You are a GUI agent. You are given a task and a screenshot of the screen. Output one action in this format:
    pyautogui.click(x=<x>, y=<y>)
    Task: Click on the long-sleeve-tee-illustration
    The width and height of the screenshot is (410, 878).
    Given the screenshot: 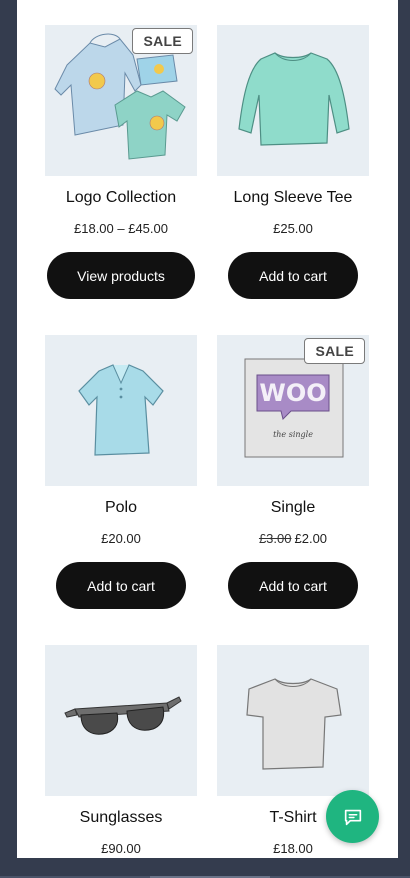 What is the action you would take?
    pyautogui.click(x=294, y=99)
    